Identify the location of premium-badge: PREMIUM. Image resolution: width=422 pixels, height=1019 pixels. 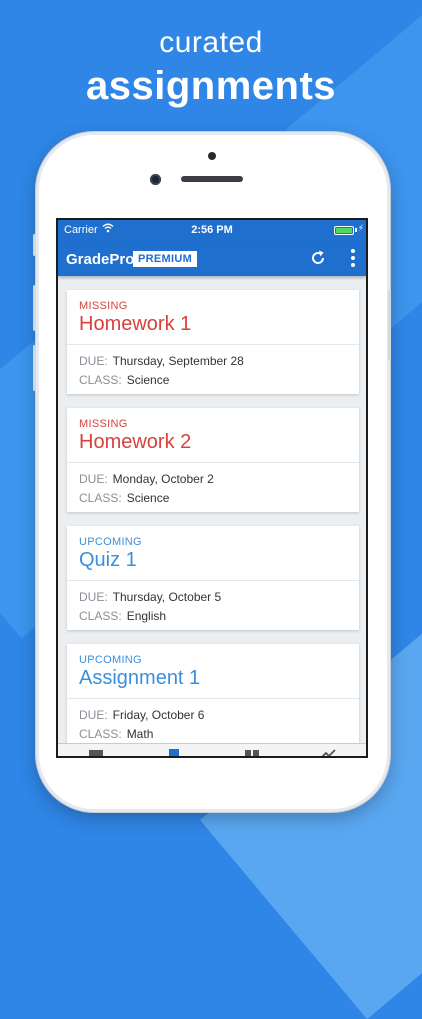
(165, 259).